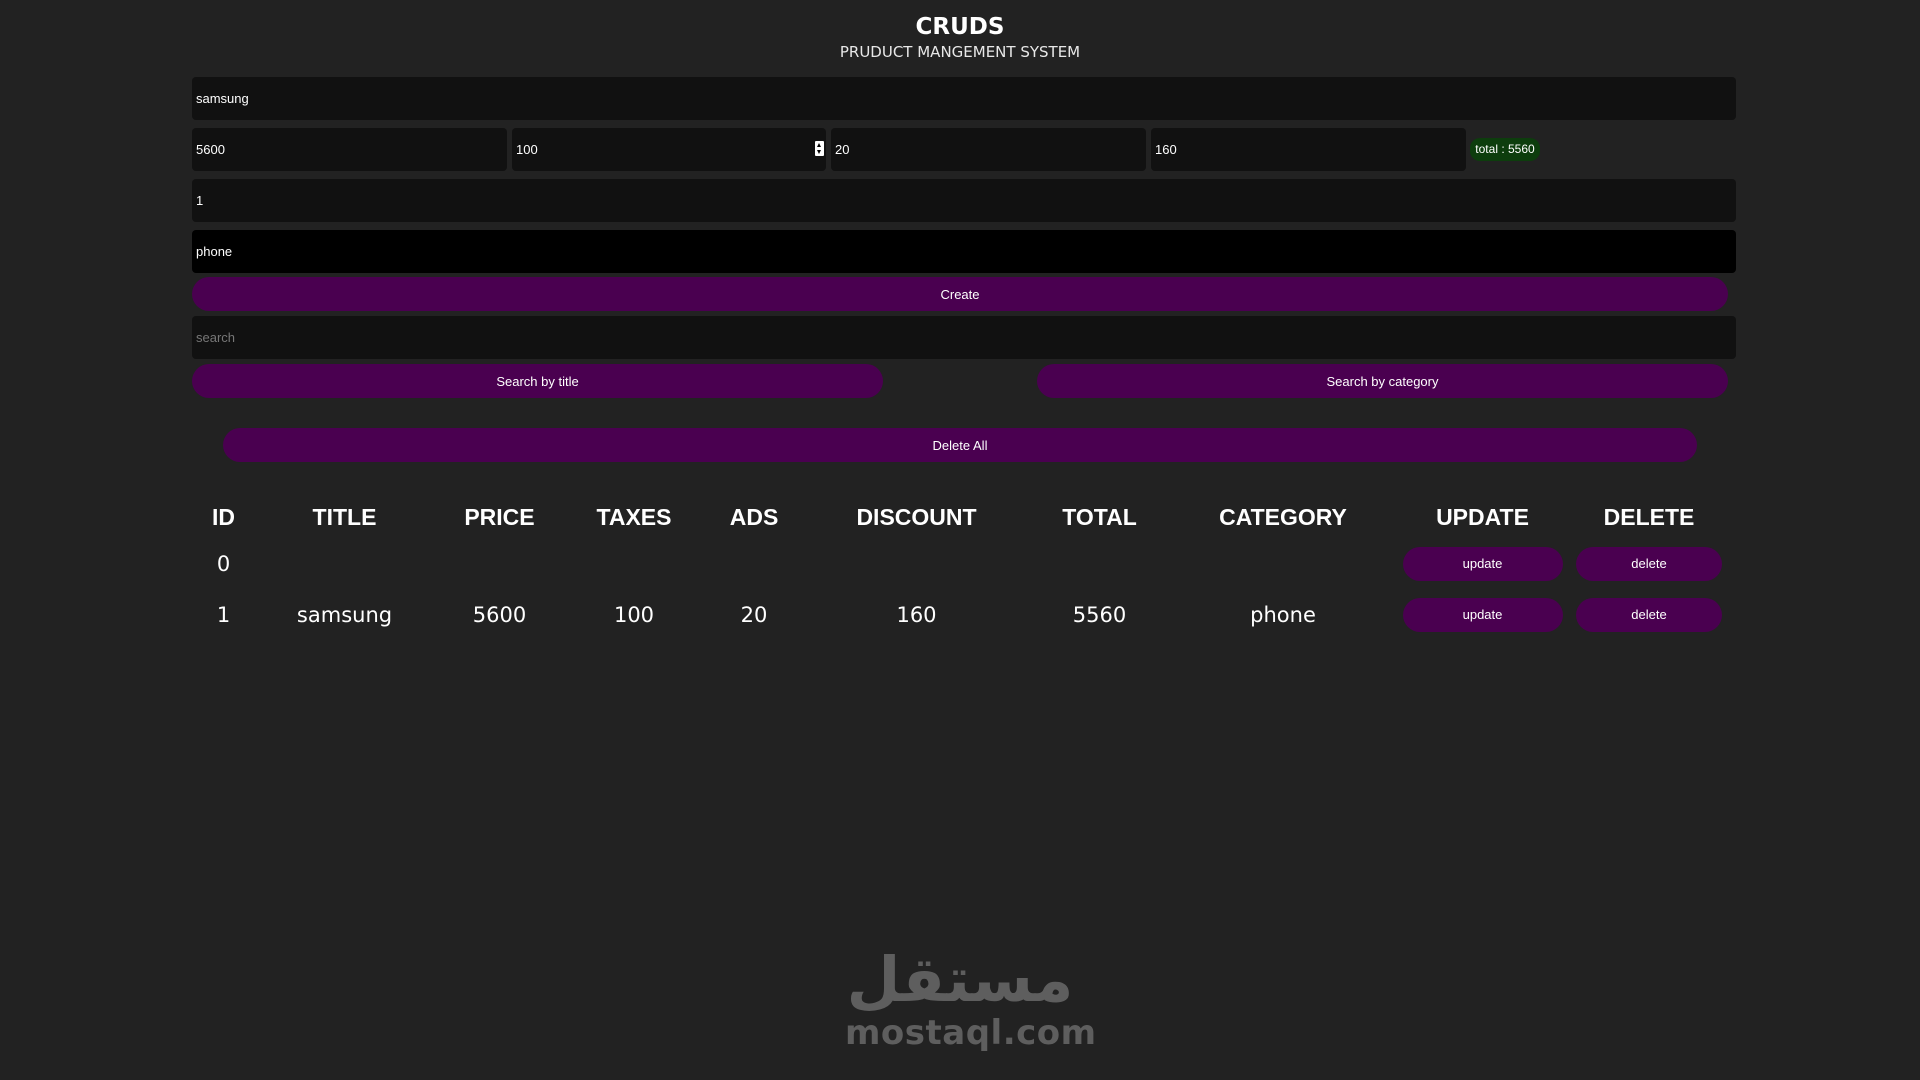 This screenshot has width=1920, height=1080. I want to click on table-row: 0 update delete, so click(960, 563).